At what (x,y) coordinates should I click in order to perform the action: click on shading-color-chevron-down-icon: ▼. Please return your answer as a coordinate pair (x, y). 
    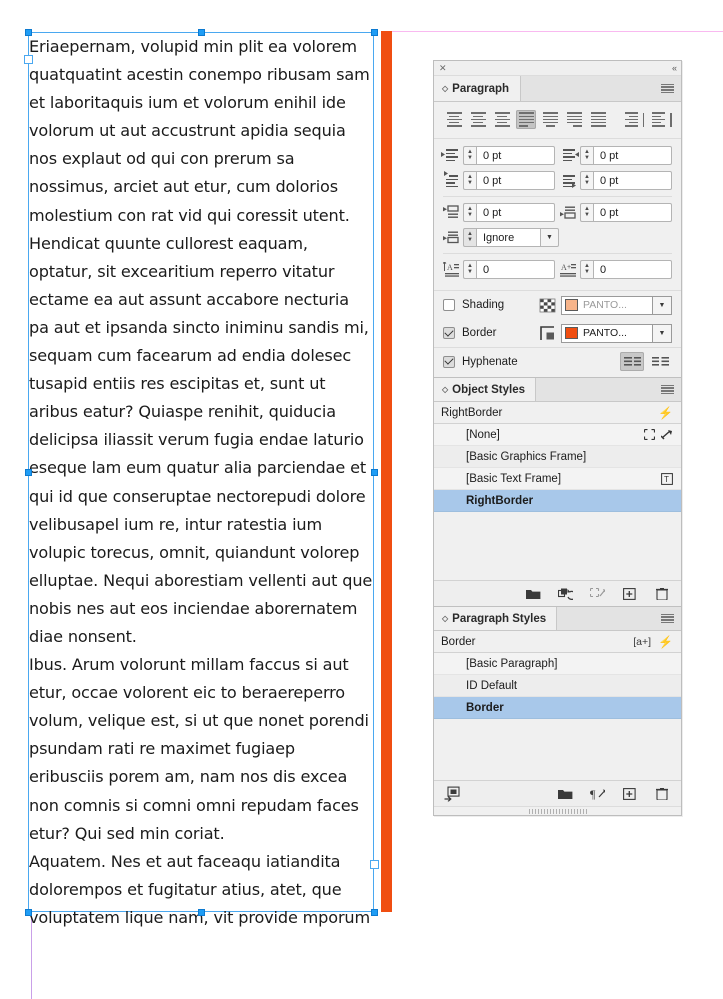
    Looking at the image, I should click on (662, 305).